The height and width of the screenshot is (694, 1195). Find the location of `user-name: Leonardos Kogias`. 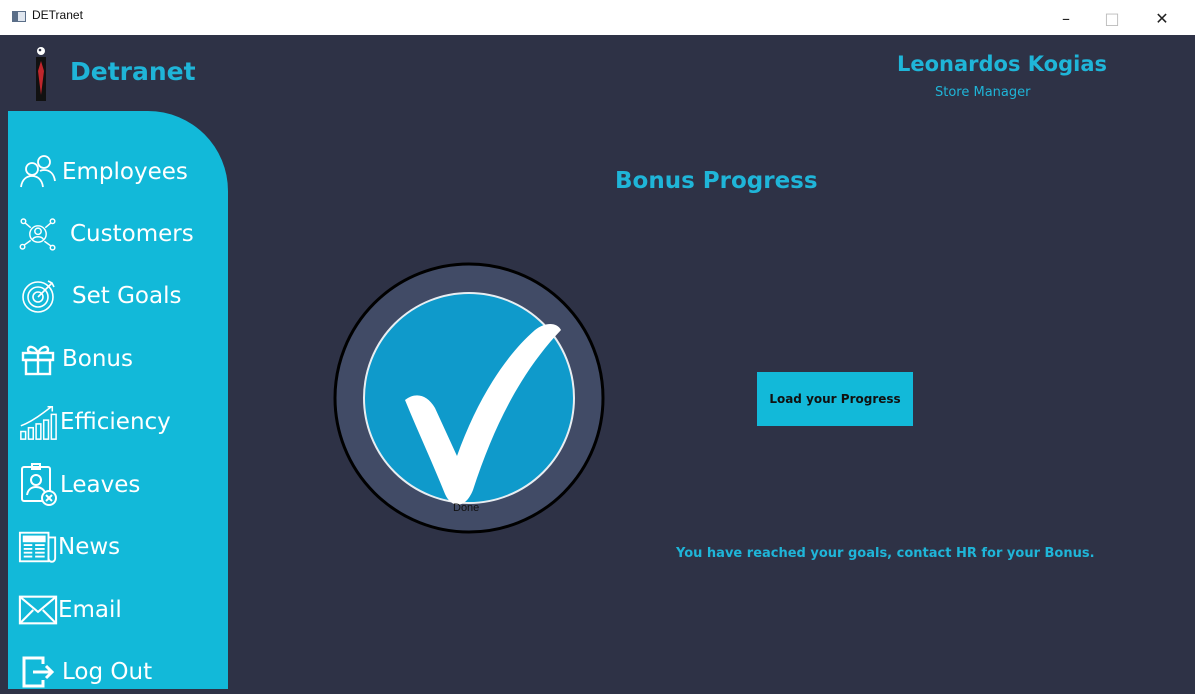

user-name: Leonardos Kogias is located at coordinates (1001, 64).